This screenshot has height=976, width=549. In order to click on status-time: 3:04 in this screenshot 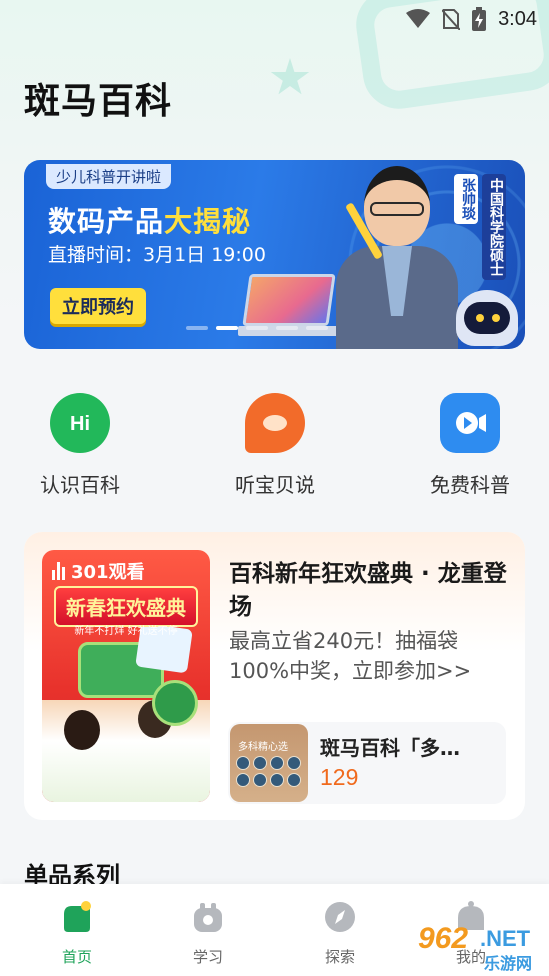, I will do `click(517, 18)`.